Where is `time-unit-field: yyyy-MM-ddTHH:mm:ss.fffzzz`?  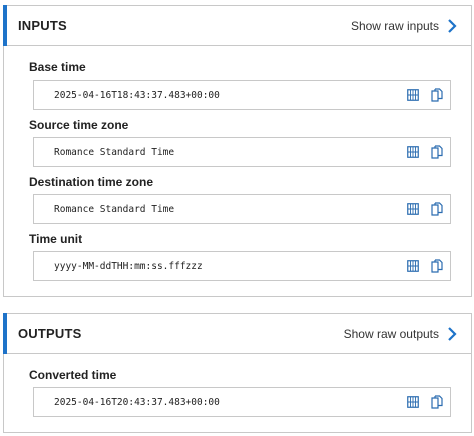
time-unit-field: yyyy-MM-ddTHH:mm:ss.fffzzz is located at coordinates (242, 266).